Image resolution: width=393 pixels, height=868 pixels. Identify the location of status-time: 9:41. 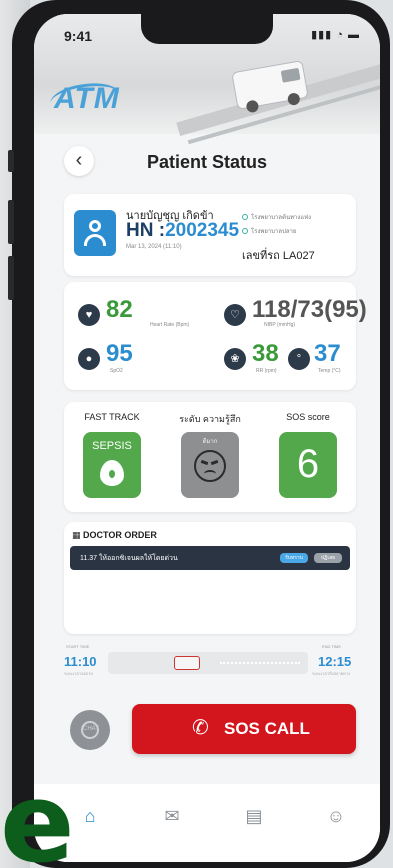
(78, 36).